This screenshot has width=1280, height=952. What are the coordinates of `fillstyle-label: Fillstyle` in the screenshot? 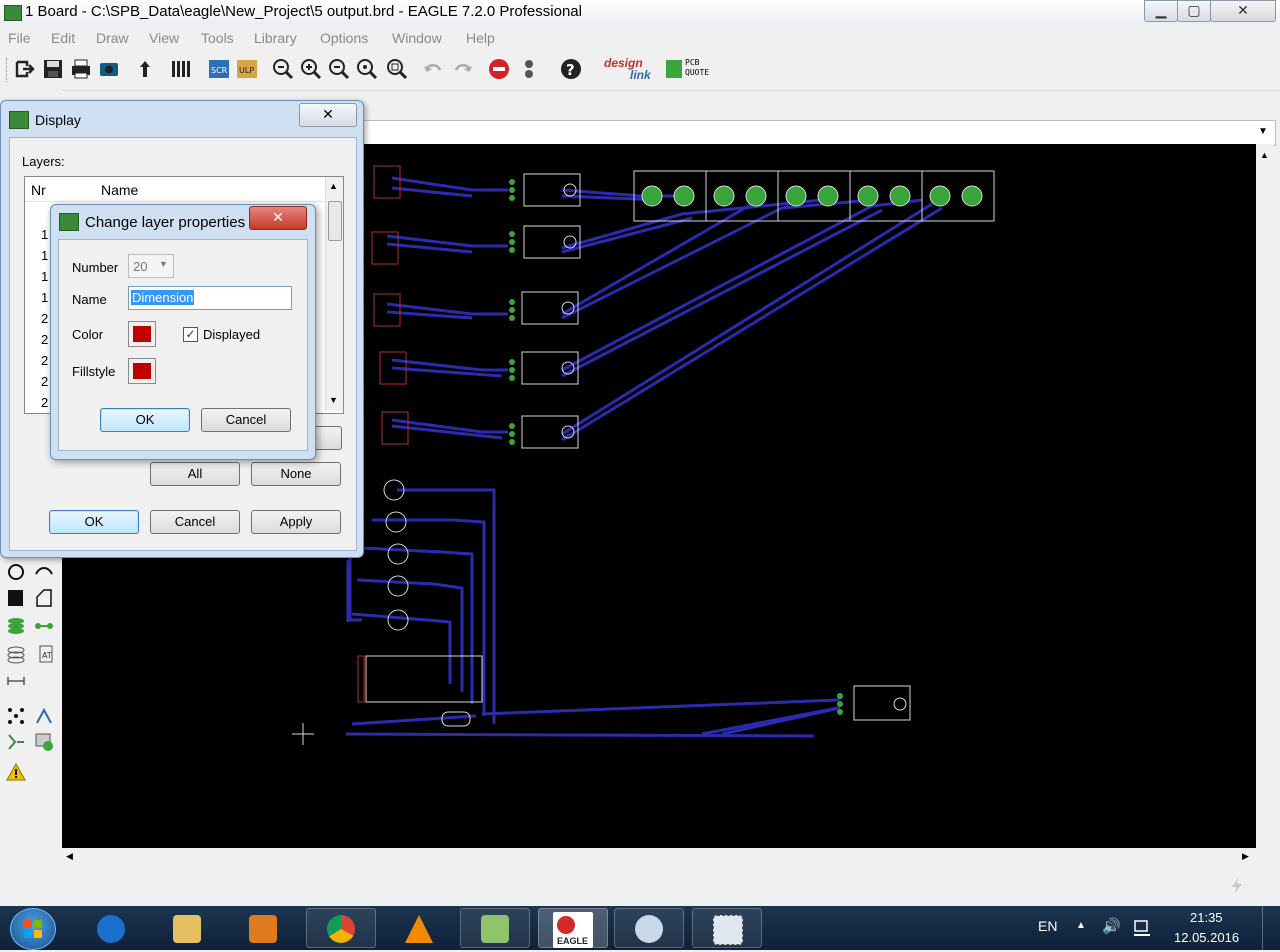 It's located at (94, 371).